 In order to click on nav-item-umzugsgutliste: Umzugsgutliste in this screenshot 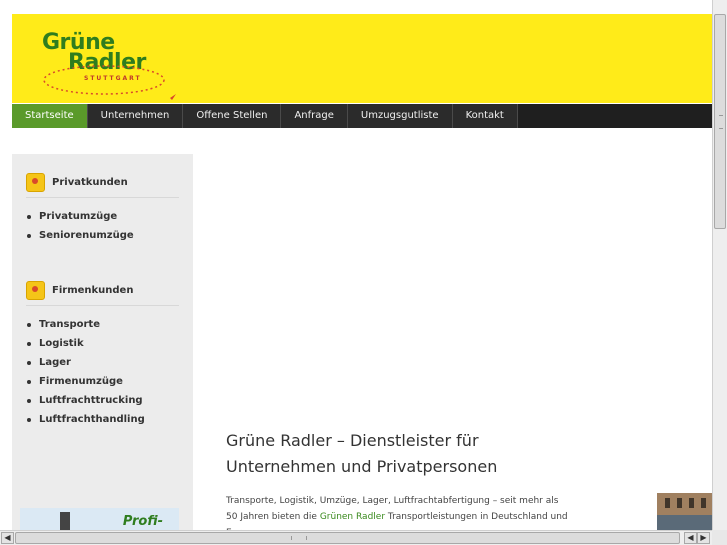, I will do `click(400, 116)`.